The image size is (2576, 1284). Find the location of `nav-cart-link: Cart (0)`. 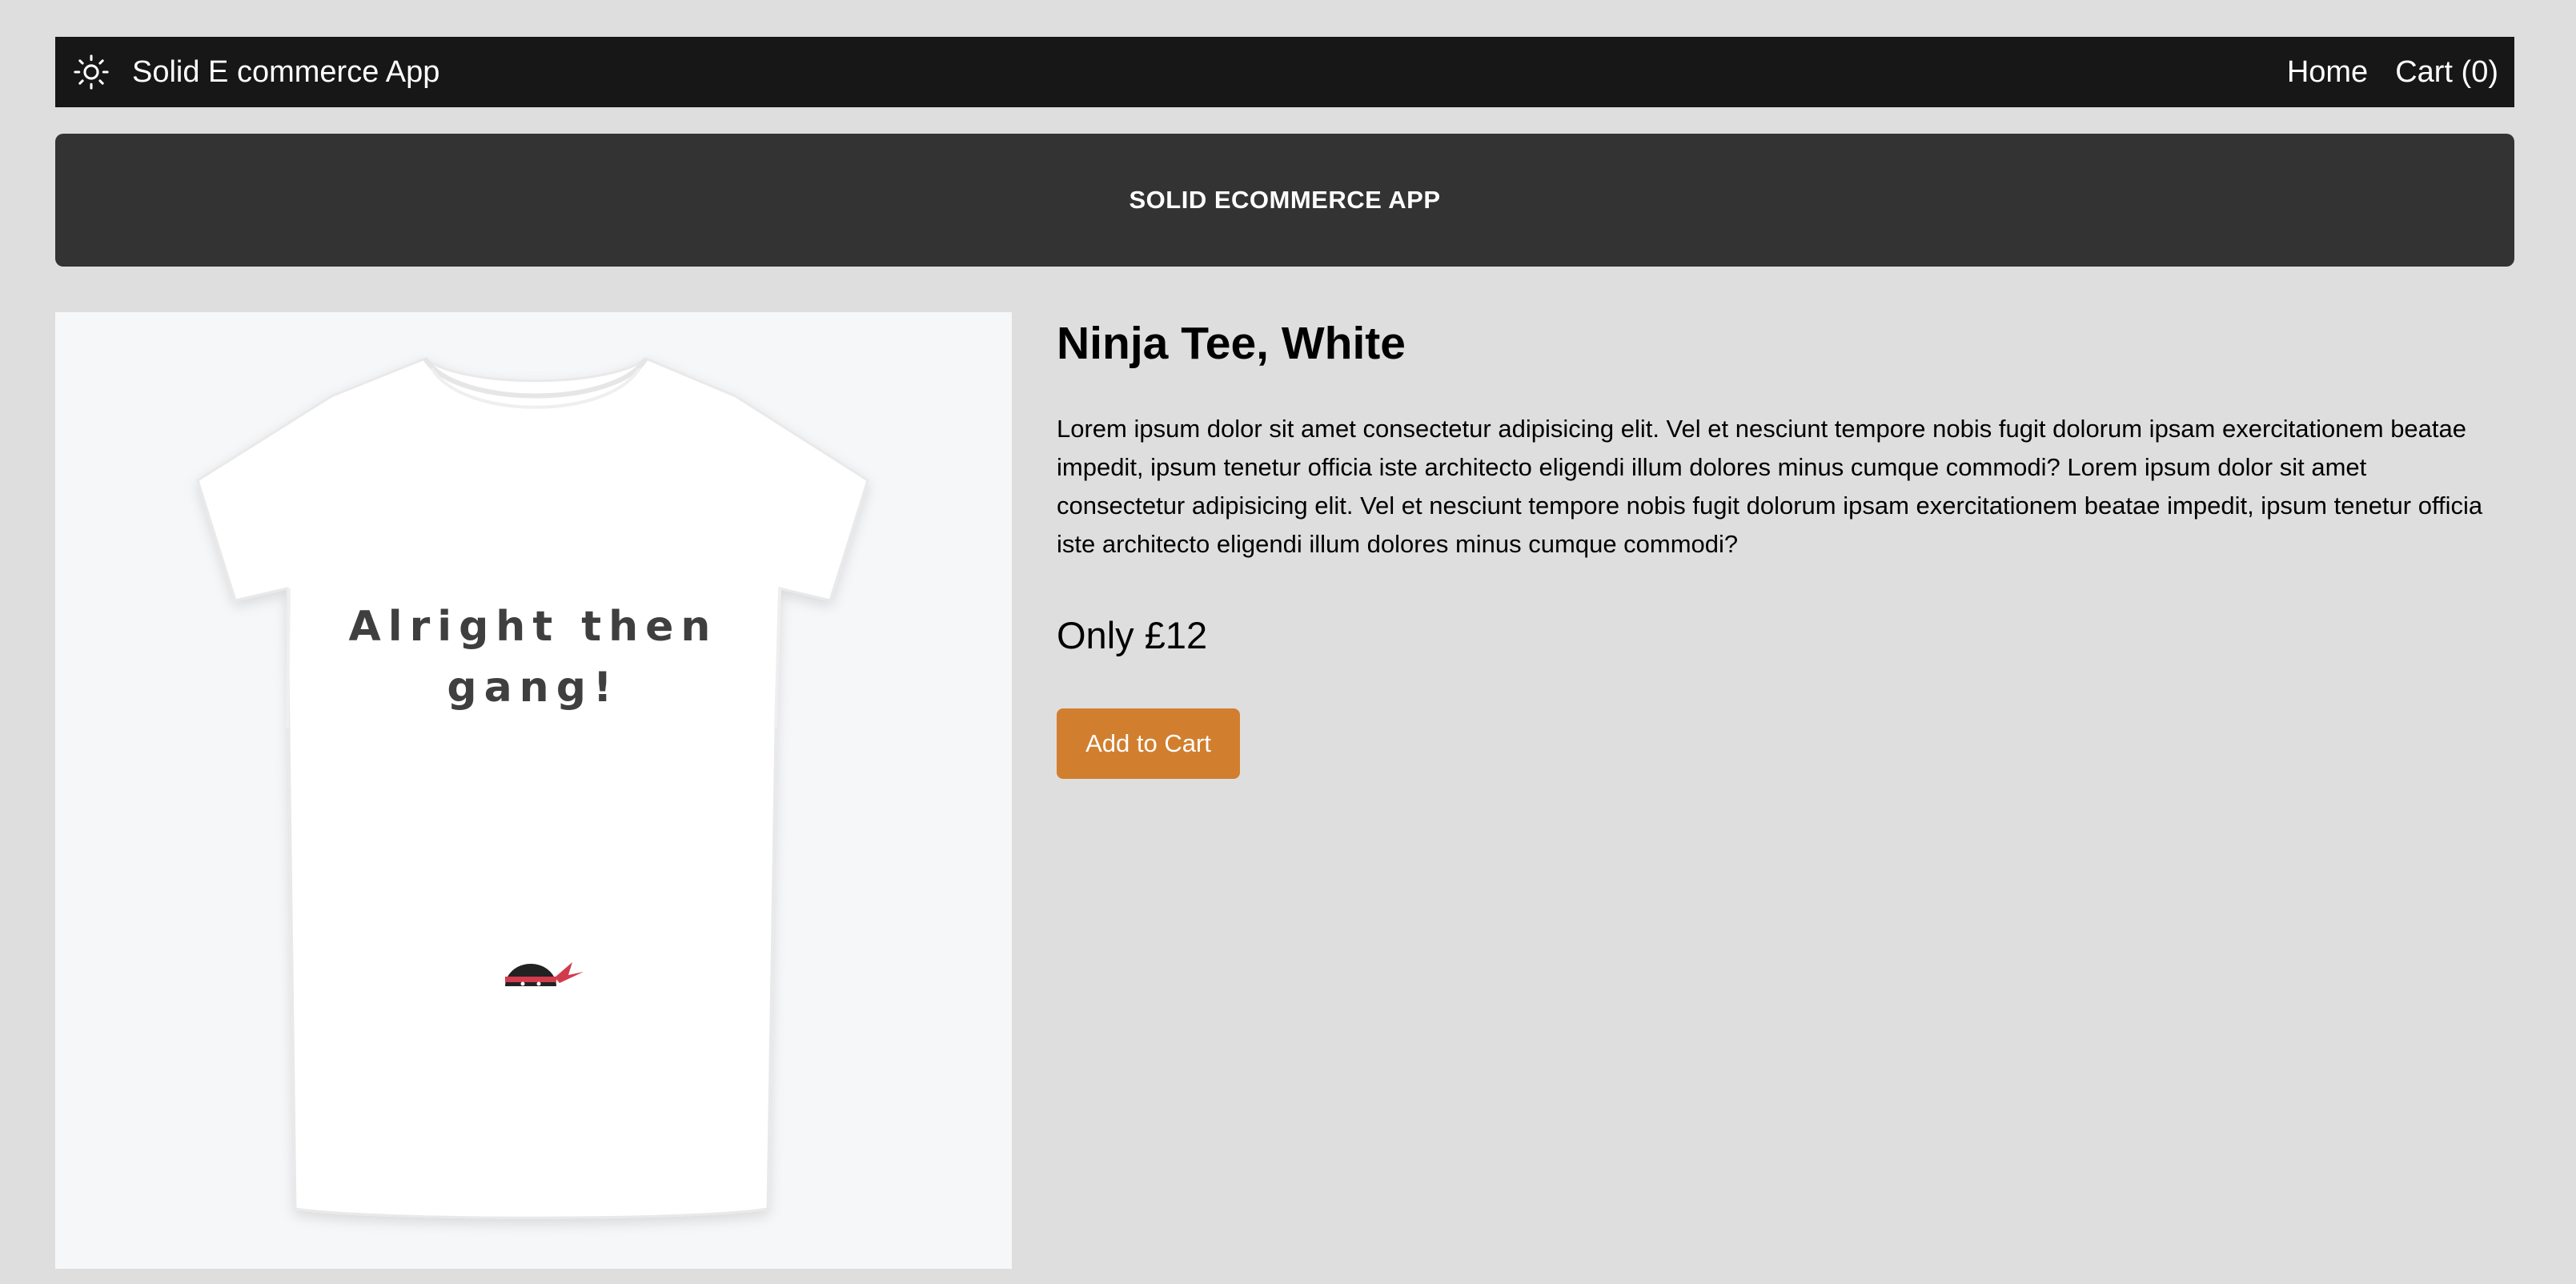

nav-cart-link: Cart (0) is located at coordinates (2447, 72).